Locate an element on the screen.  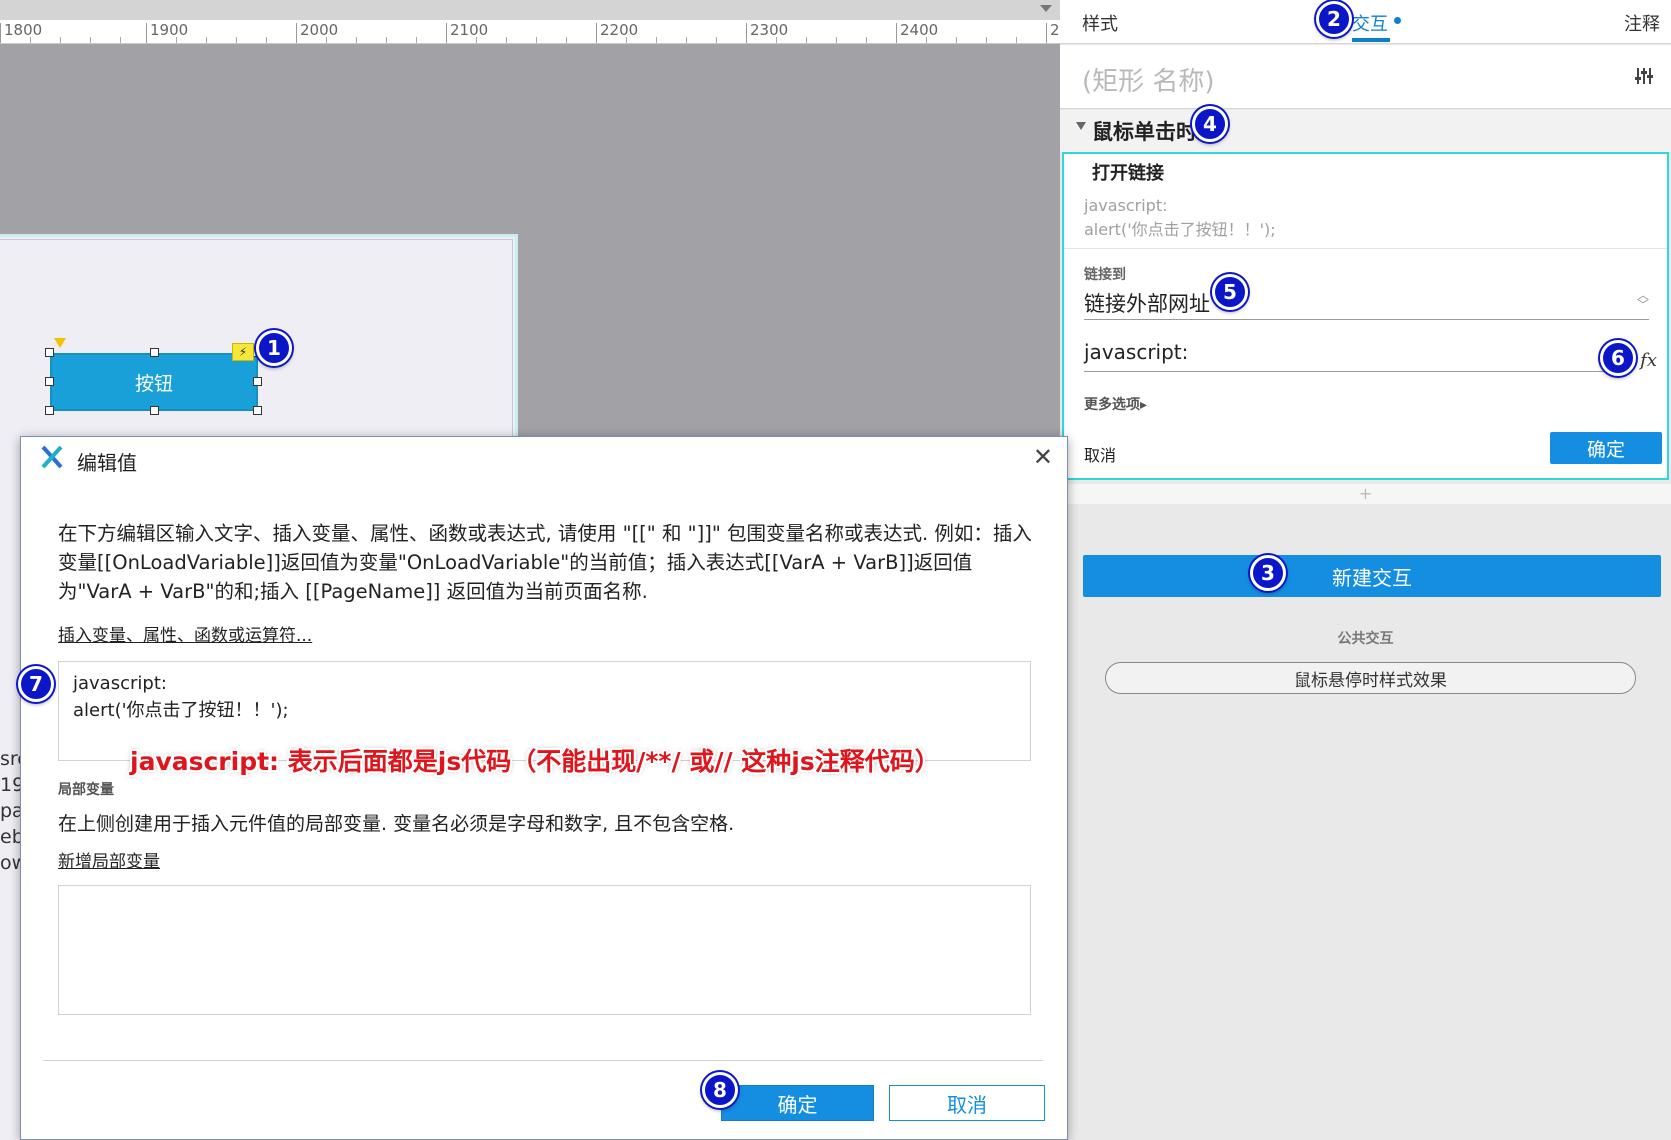
local-variables-label: 局部变量 is located at coordinates (86, 790).